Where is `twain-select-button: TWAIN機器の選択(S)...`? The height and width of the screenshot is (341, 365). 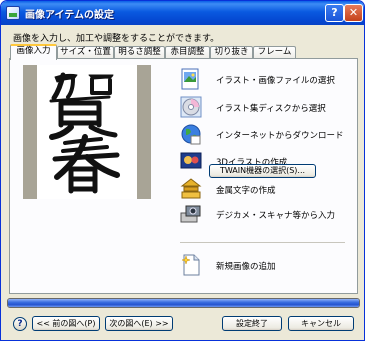
twain-select-button: TWAIN機器の選択(S)... is located at coordinates (262, 171).